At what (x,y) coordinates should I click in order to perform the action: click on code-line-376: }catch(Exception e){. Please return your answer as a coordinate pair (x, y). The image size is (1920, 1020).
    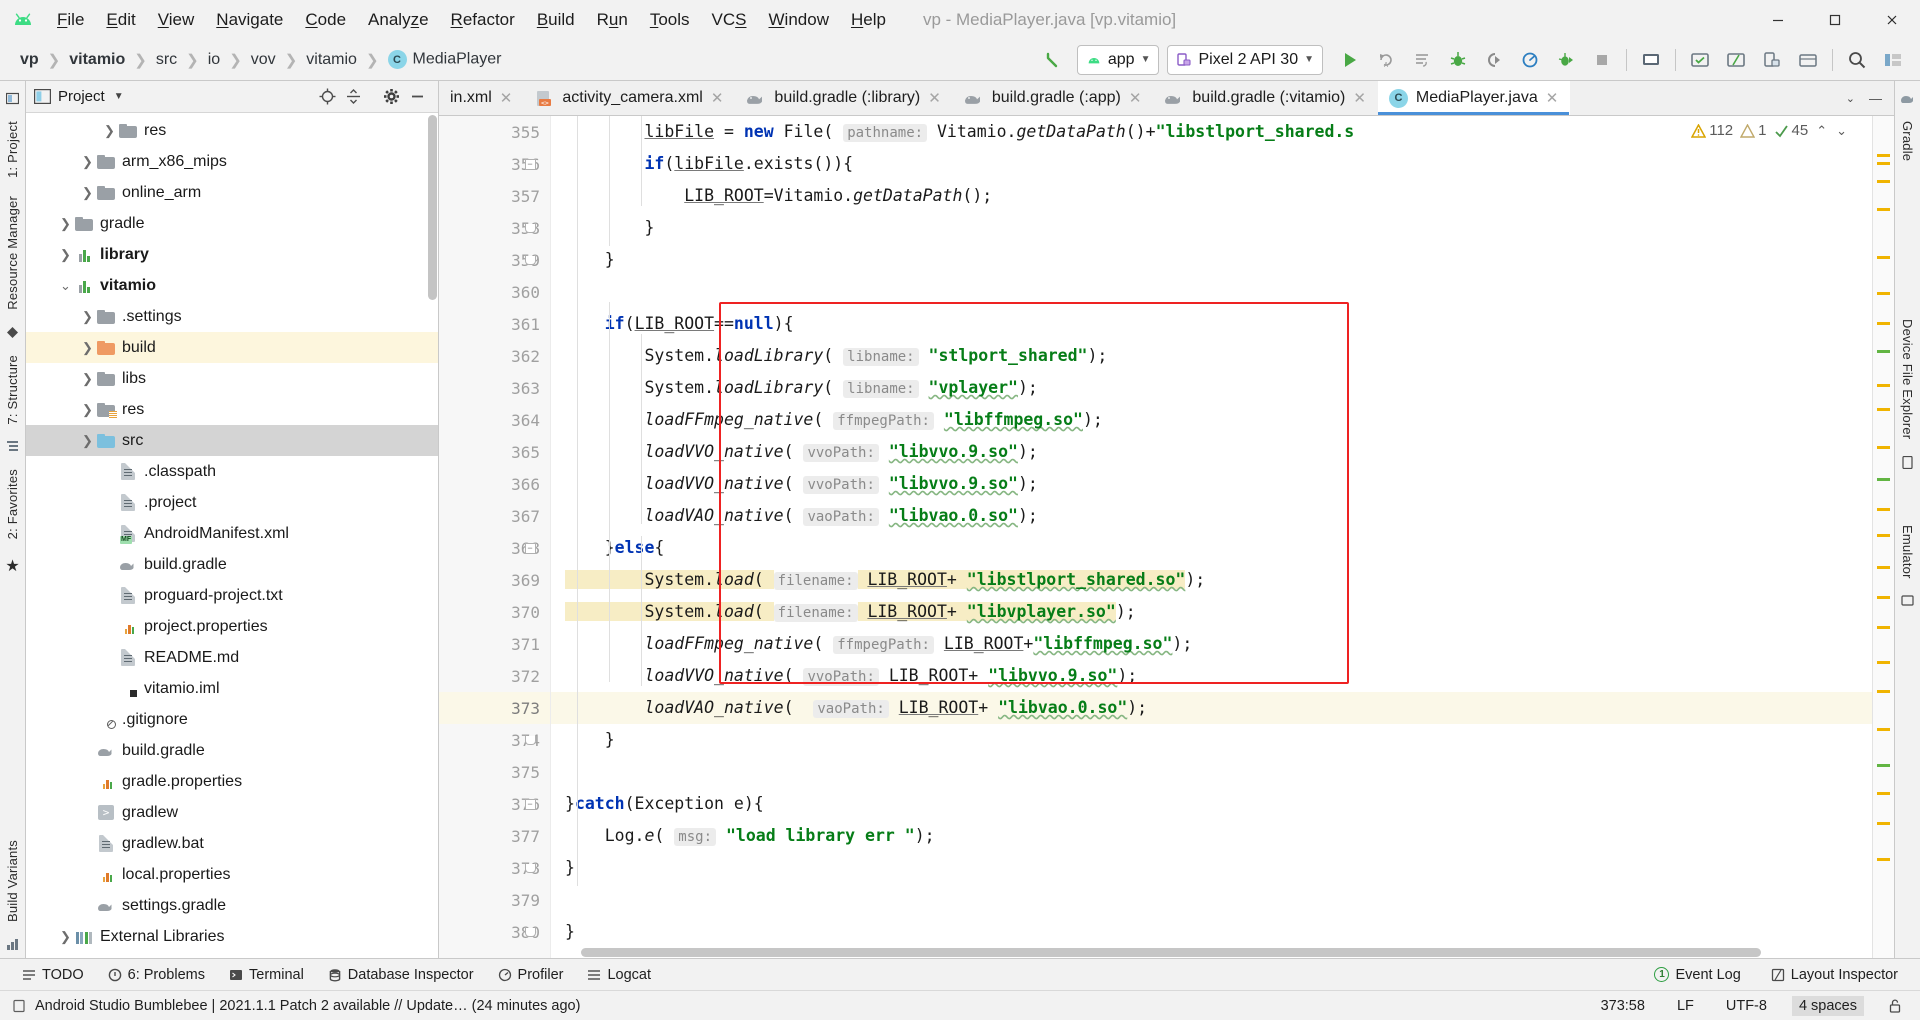
    Looking at the image, I should click on (1211, 804).